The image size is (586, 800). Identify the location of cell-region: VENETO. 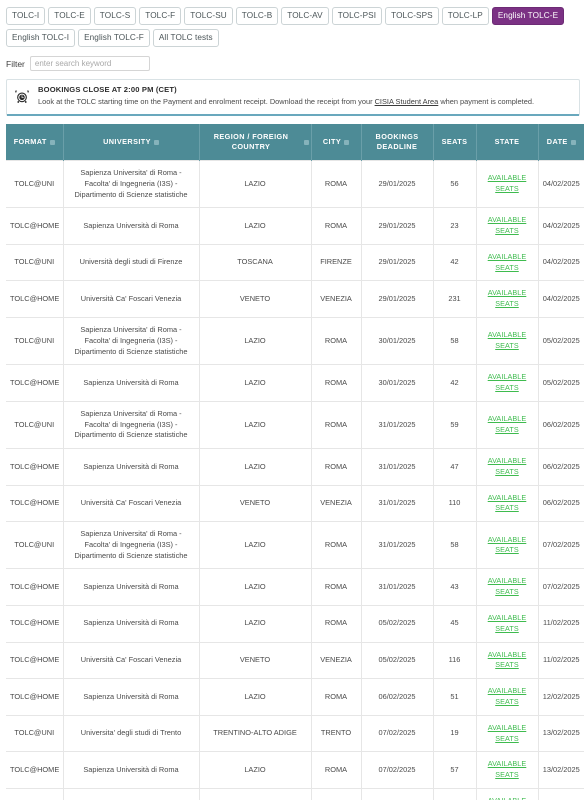
(255, 299).